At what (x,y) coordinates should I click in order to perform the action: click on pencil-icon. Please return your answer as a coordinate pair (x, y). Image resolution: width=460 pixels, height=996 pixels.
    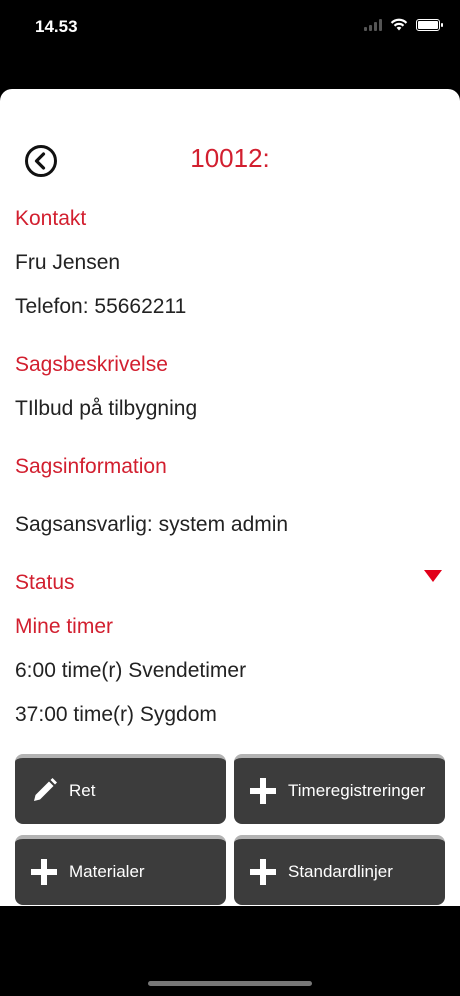
    Looking at the image, I should click on (44, 791).